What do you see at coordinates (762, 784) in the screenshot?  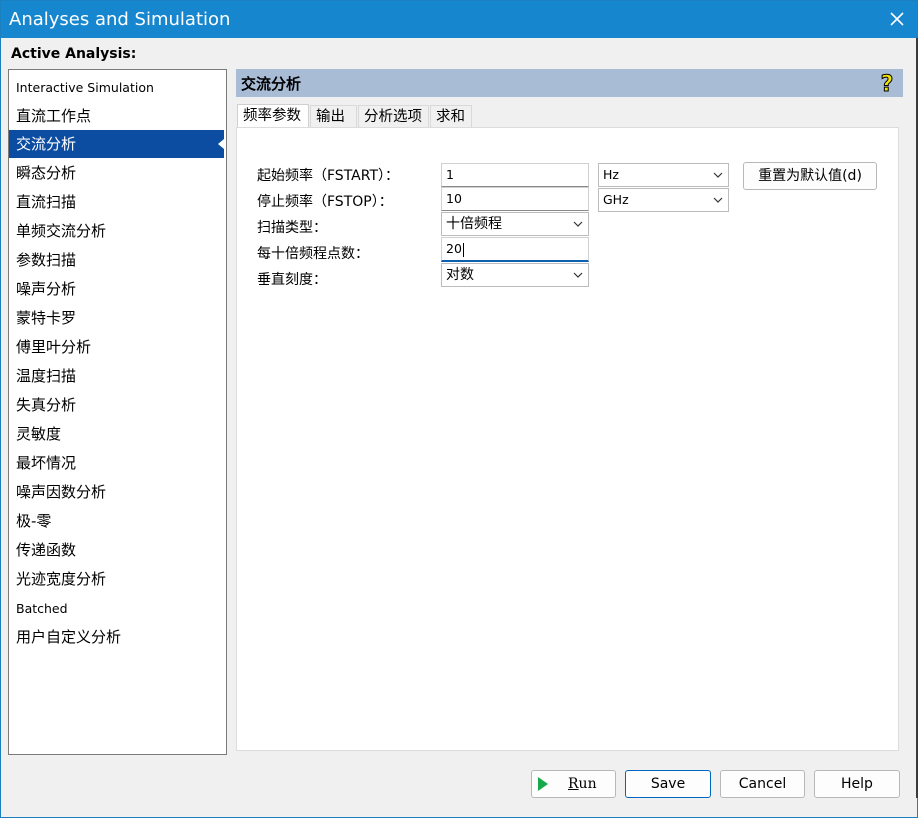 I see `cancel-button: Cancel` at bounding box center [762, 784].